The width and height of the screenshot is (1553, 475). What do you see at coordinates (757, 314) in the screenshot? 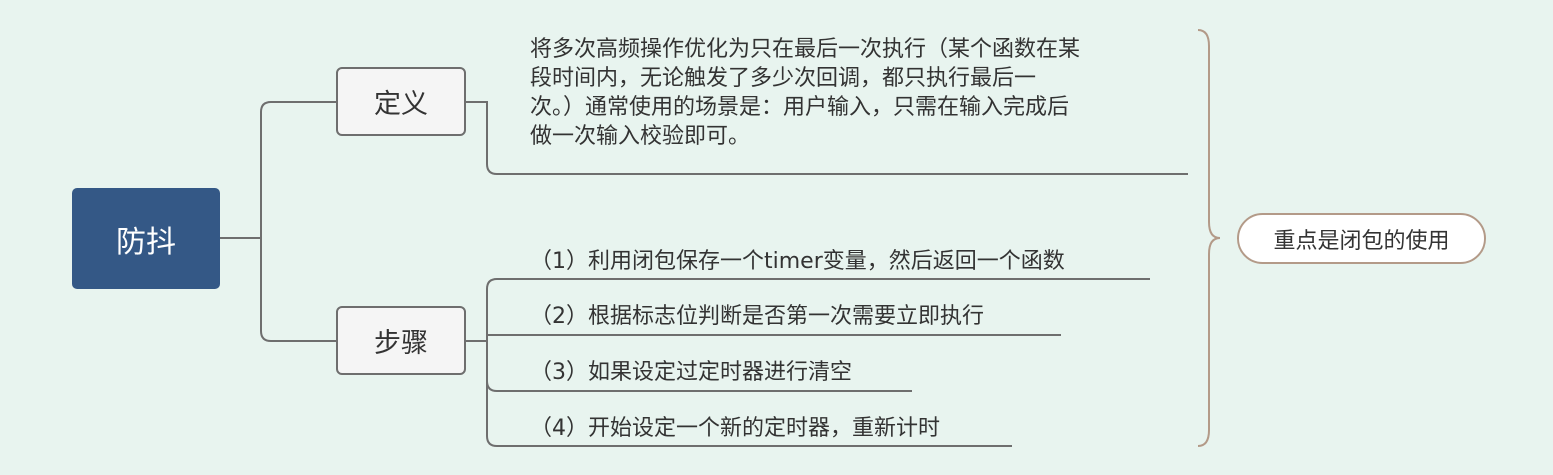
I see `step-item-2: （2）根据标志位判断是否第一次需要立即执行` at bounding box center [757, 314].